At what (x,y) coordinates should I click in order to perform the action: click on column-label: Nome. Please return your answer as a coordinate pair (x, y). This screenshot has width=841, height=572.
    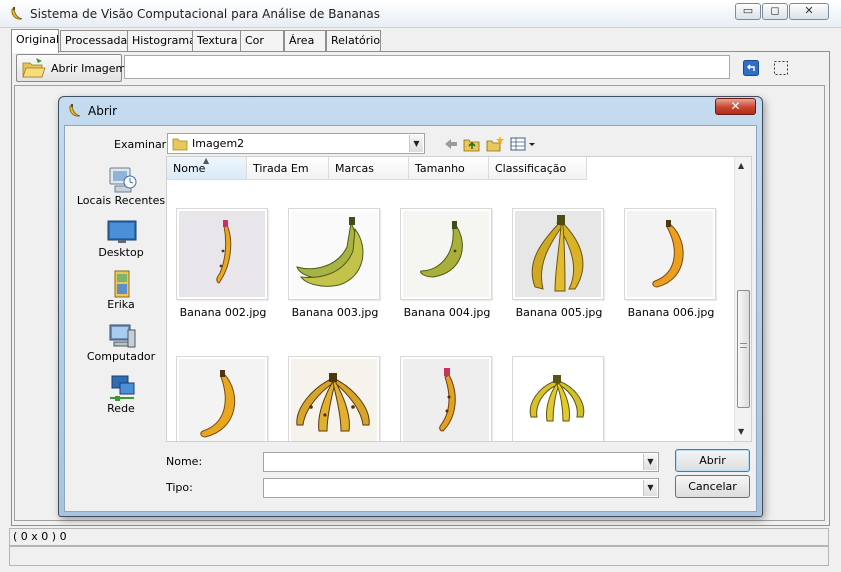
    Looking at the image, I should click on (189, 168).